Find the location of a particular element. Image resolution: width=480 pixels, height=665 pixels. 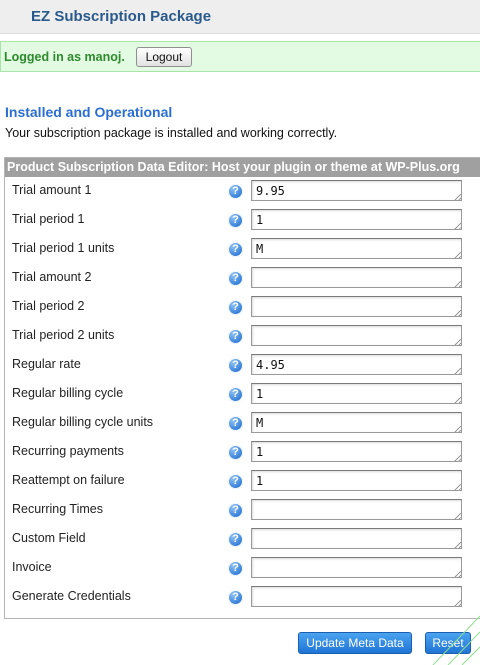

field-row: Trial amount 1? is located at coordinates (242, 192).